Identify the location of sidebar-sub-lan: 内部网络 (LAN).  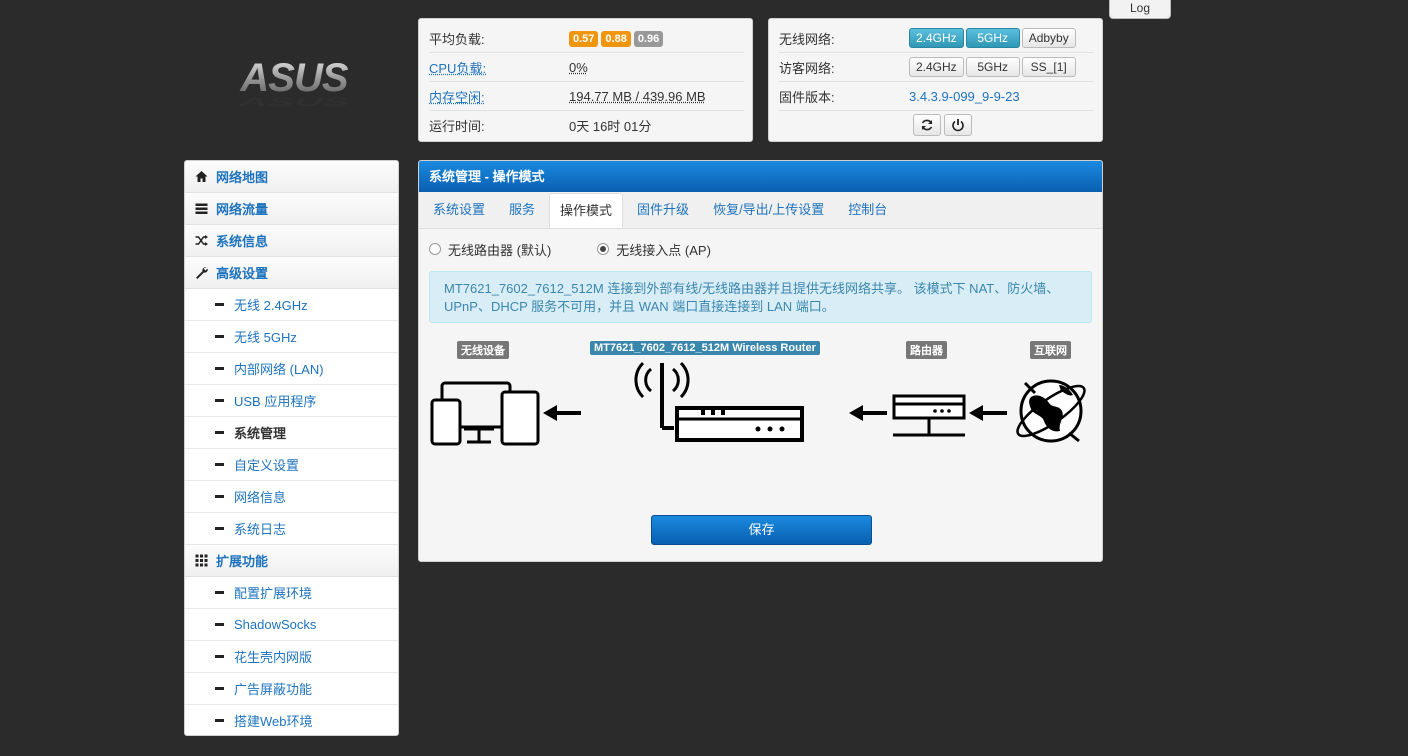
(291, 369).